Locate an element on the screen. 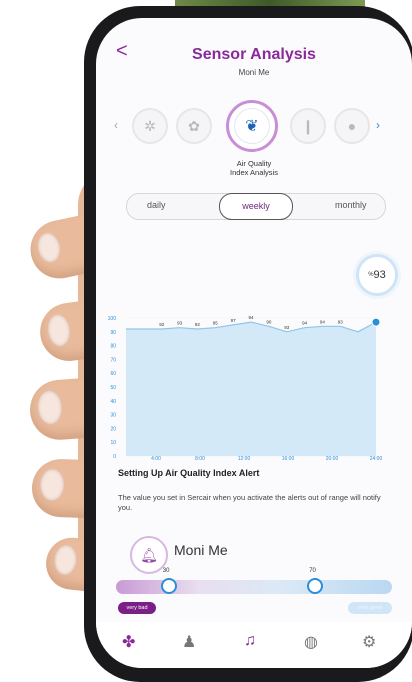 The width and height of the screenshot is (412, 682). y-tick-label: 90 is located at coordinates (113, 333).